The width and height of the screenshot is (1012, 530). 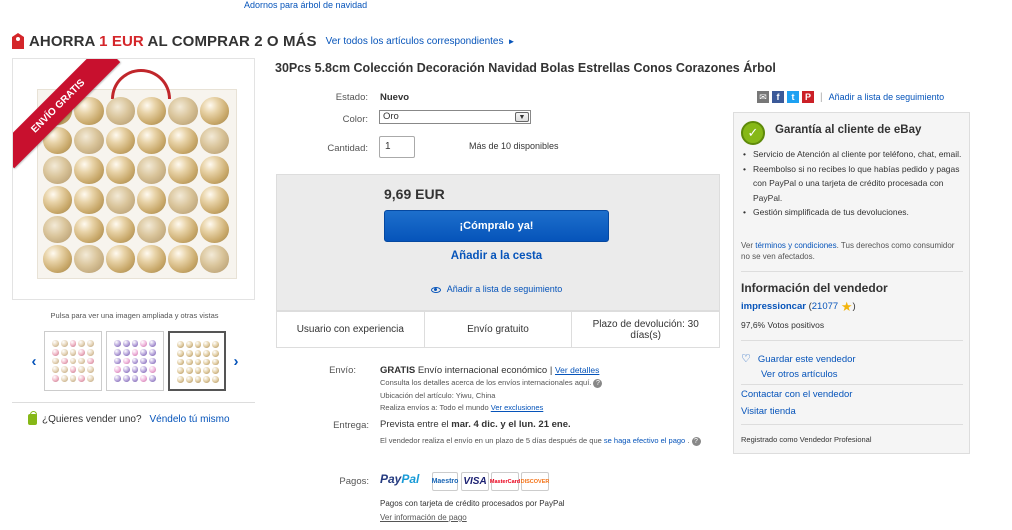 I want to click on feature-returns: Plazo de devolución: 30 días(s), so click(x=645, y=329).